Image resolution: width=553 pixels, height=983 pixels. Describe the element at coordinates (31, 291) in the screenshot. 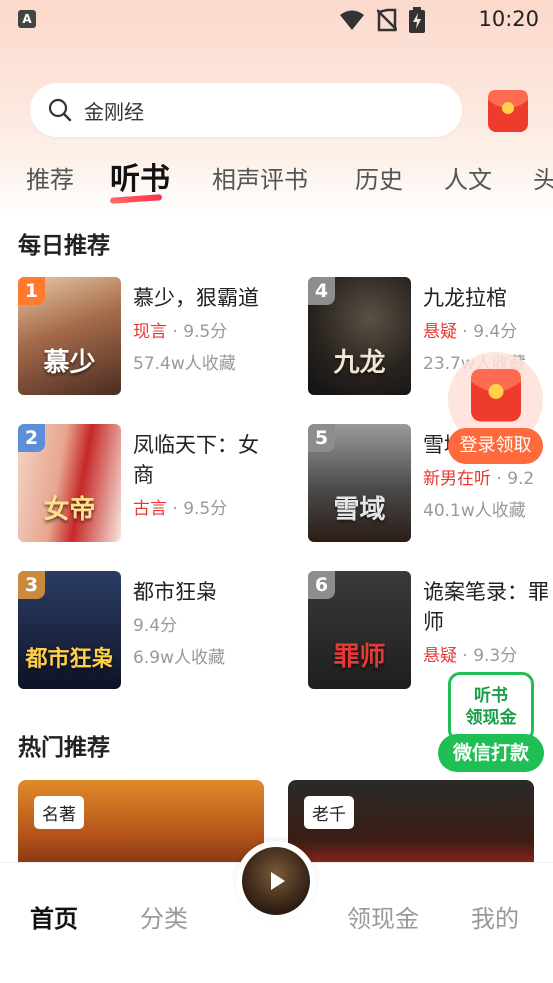

I see `rank-badge: 1` at that location.